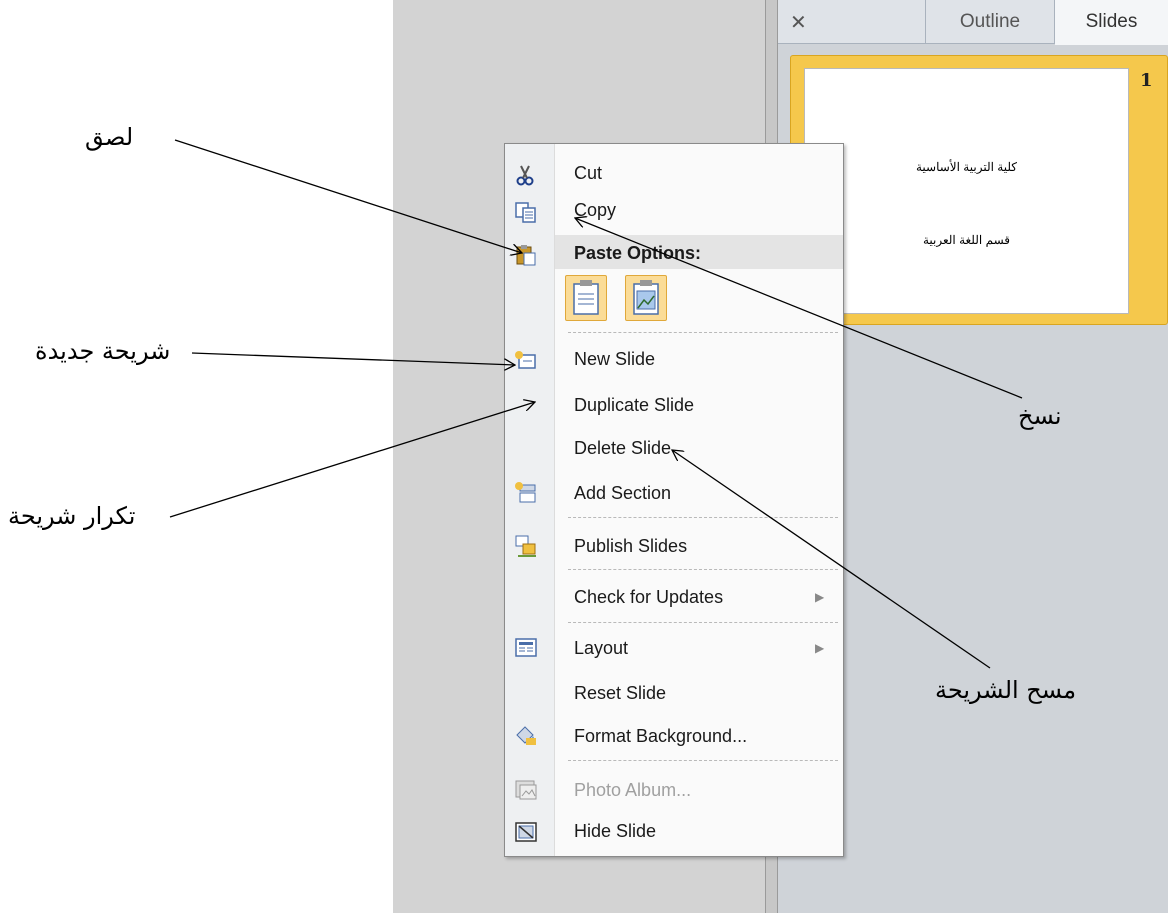  Describe the element at coordinates (352, 460) in the screenshot. I see `arrow-duplicate-slide` at that location.